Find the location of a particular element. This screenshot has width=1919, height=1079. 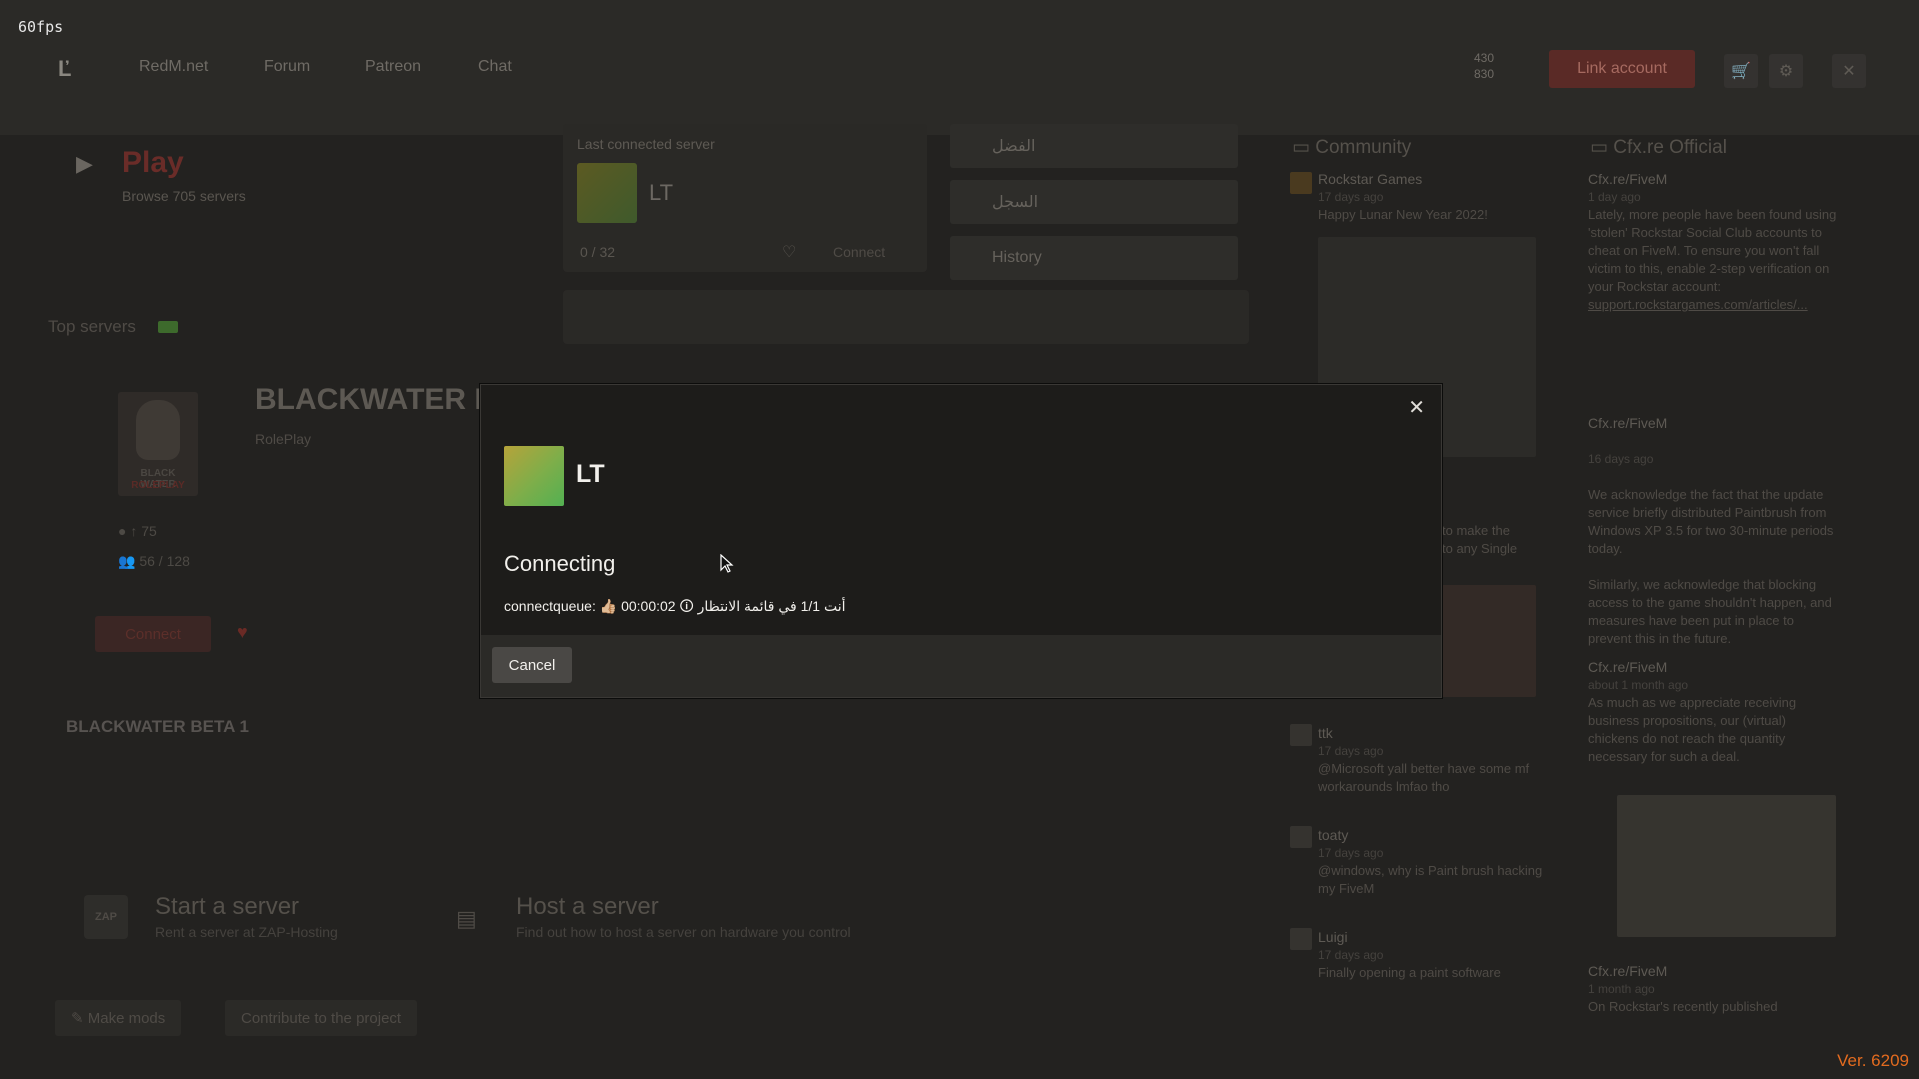

upvote-count: 75 is located at coordinates (149, 531).